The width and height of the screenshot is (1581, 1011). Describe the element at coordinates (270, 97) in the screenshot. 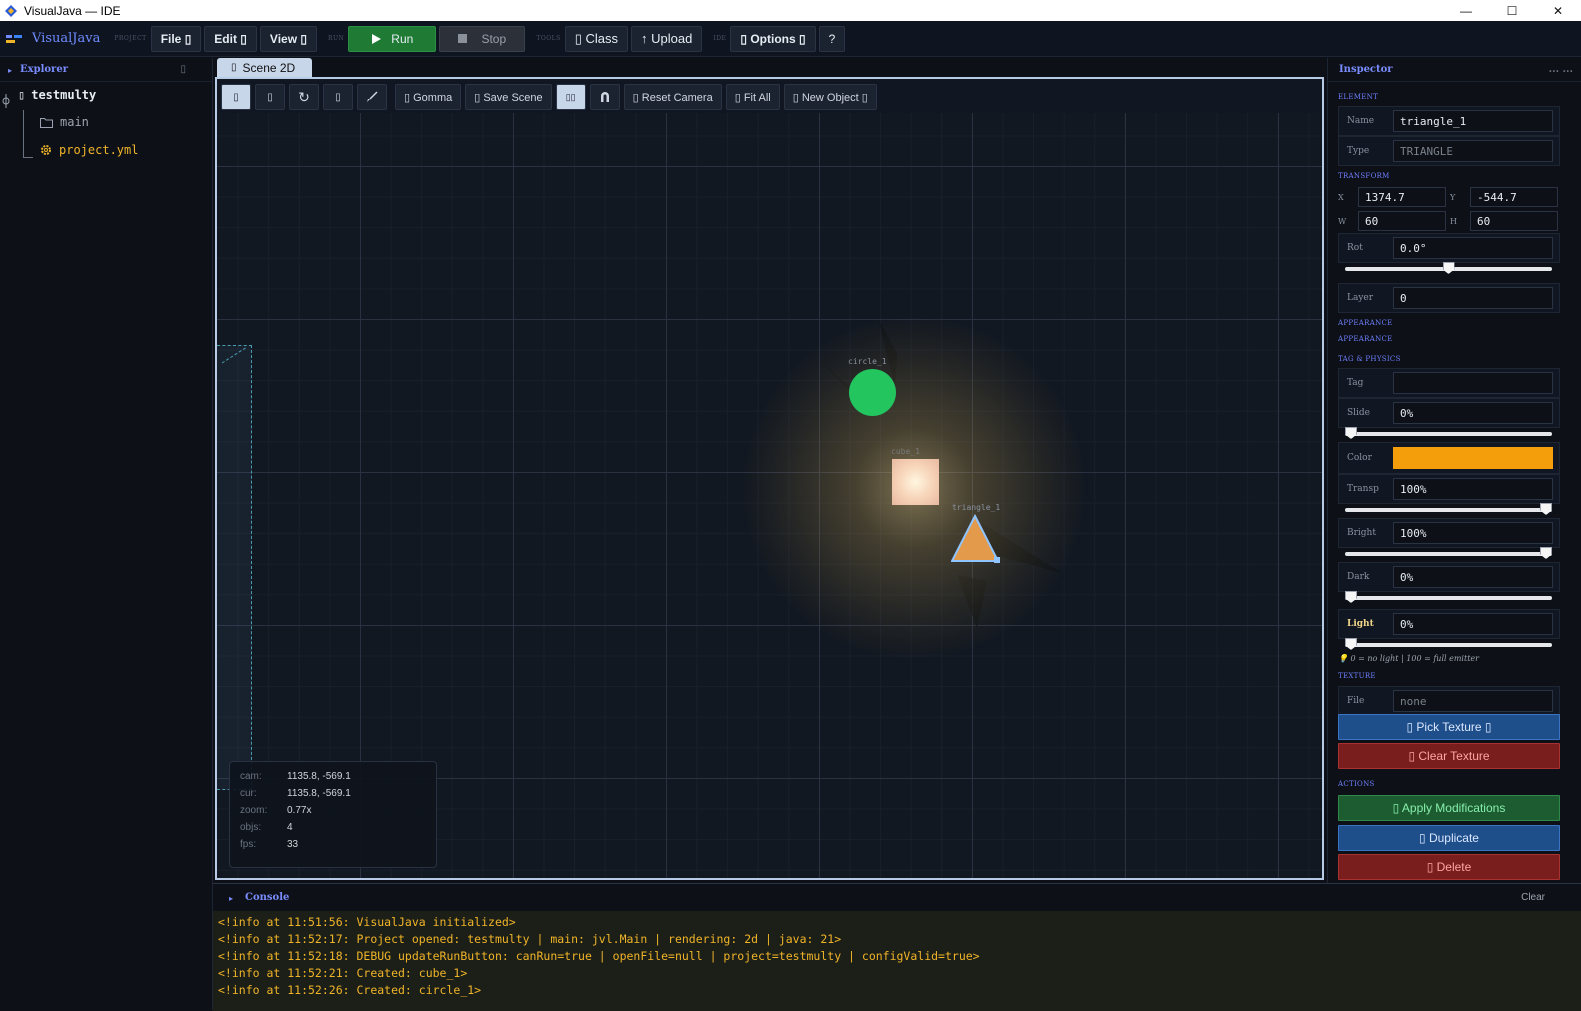

I see `move-tool-button: ▯` at that location.